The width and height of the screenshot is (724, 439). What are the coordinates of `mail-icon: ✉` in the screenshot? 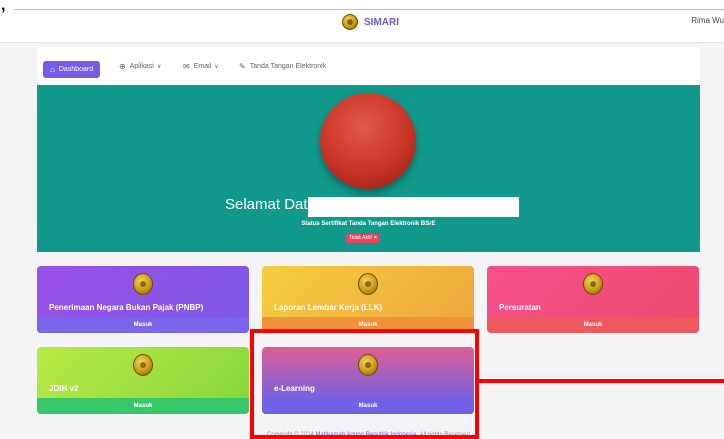 It's located at (186, 66).